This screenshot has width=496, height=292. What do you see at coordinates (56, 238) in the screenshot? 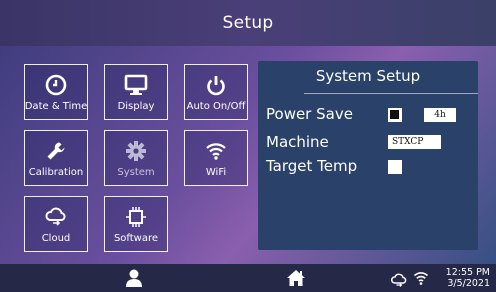
I see `tile-label: Cloud` at bounding box center [56, 238].